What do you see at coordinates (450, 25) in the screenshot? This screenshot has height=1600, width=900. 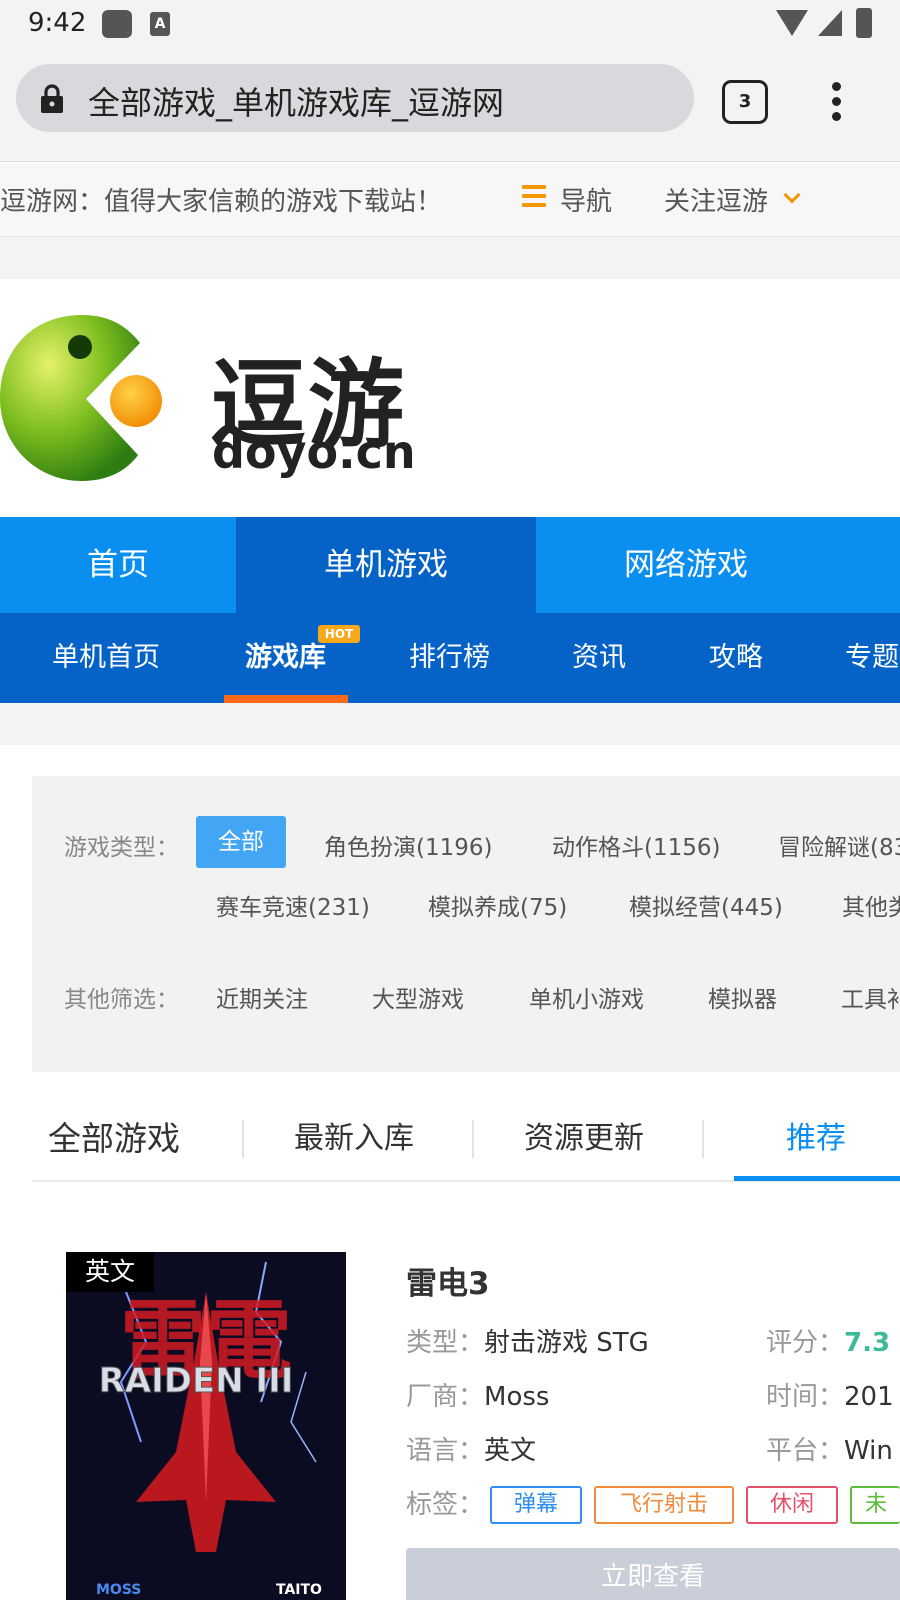 I see `status-bar: 9:42 A` at bounding box center [450, 25].